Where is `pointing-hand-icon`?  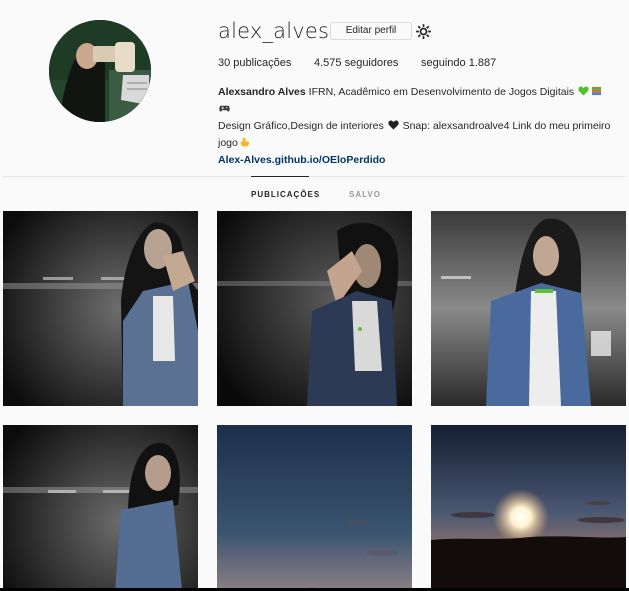
pointing-hand-icon is located at coordinates (245, 142).